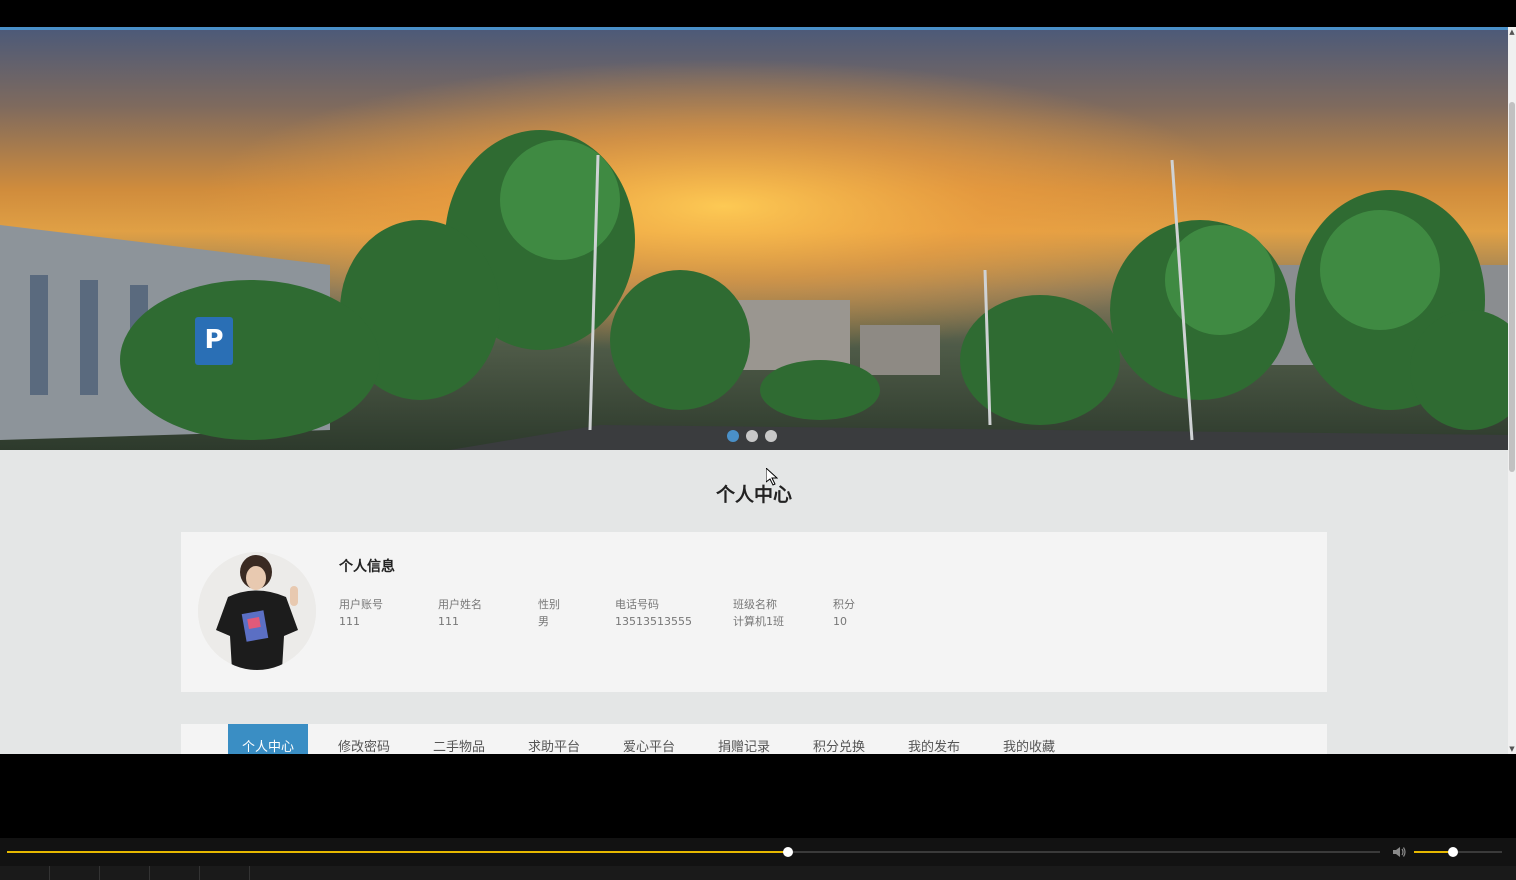 The height and width of the screenshot is (880, 1516). Describe the element at coordinates (653, 614) in the screenshot. I see `info-field: 电话号码 13513513555` at that location.